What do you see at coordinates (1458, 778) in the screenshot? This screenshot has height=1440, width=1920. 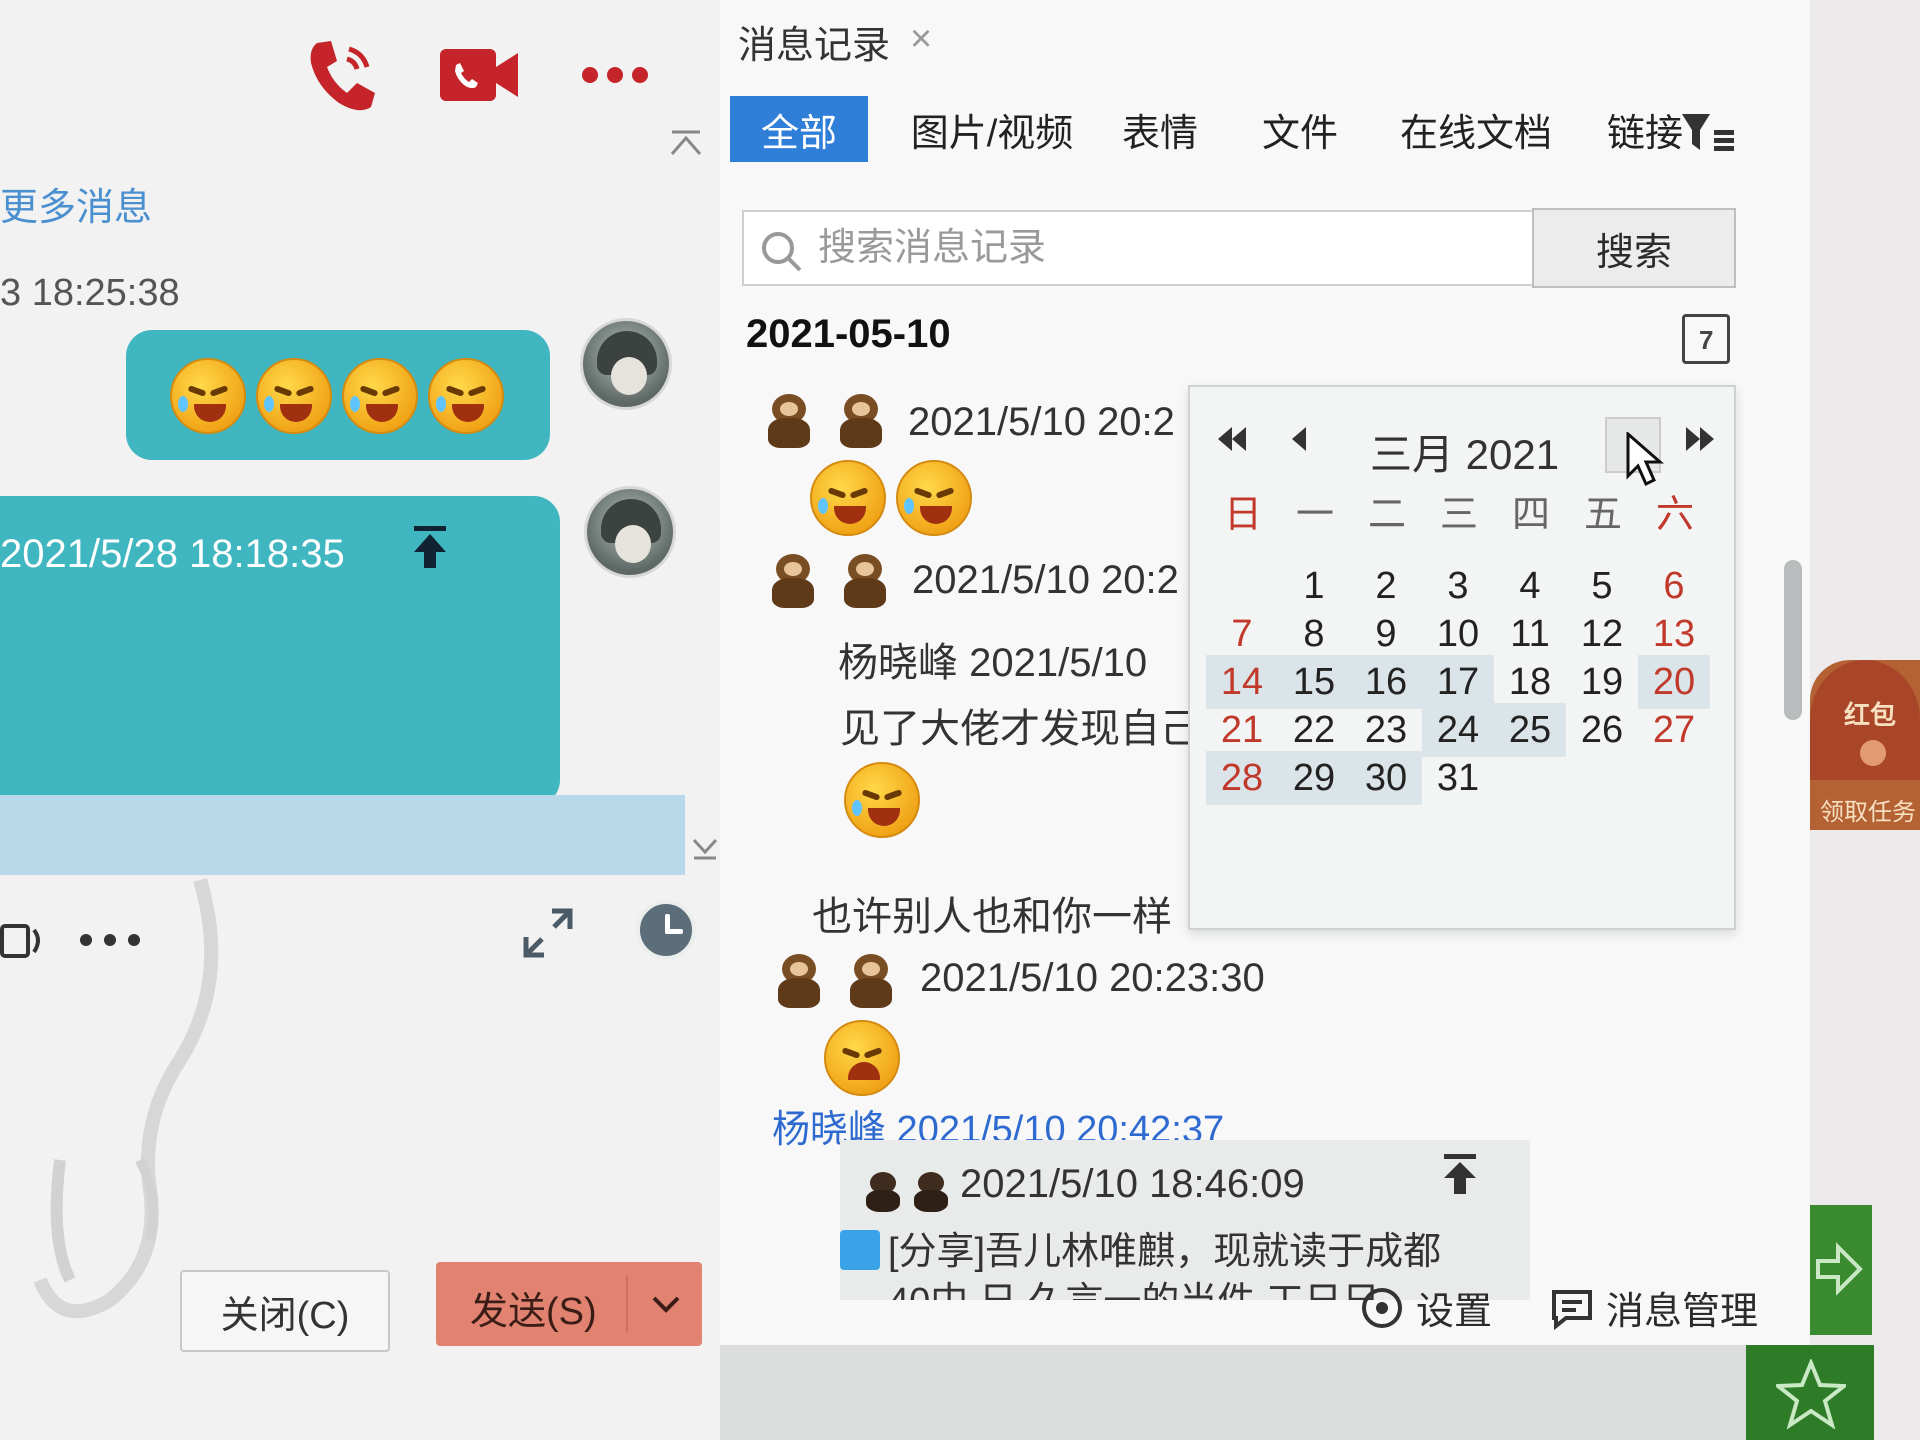 I see `calendar-day: 31` at bounding box center [1458, 778].